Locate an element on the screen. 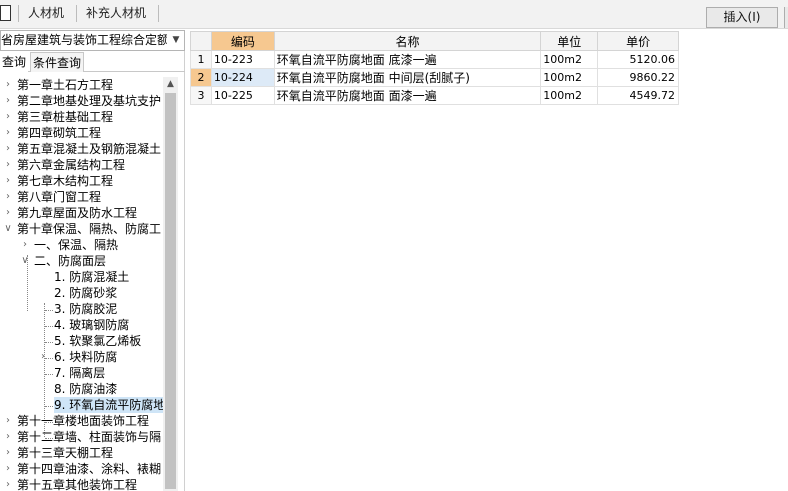  row-number: 2 is located at coordinates (201, 77).